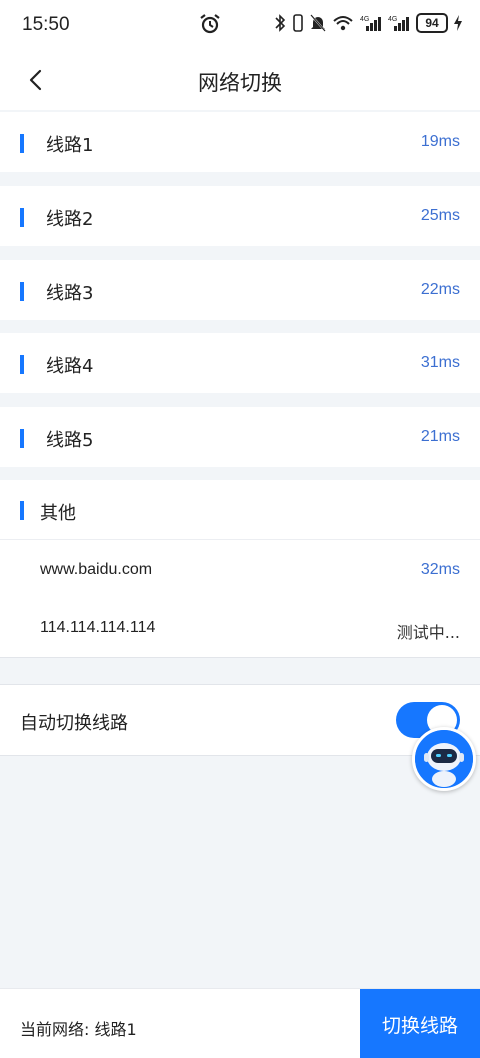 This screenshot has height=1058, width=480. Describe the element at coordinates (78, 1029) in the screenshot. I see `current-network-label: 当前网络: 线路1` at that location.